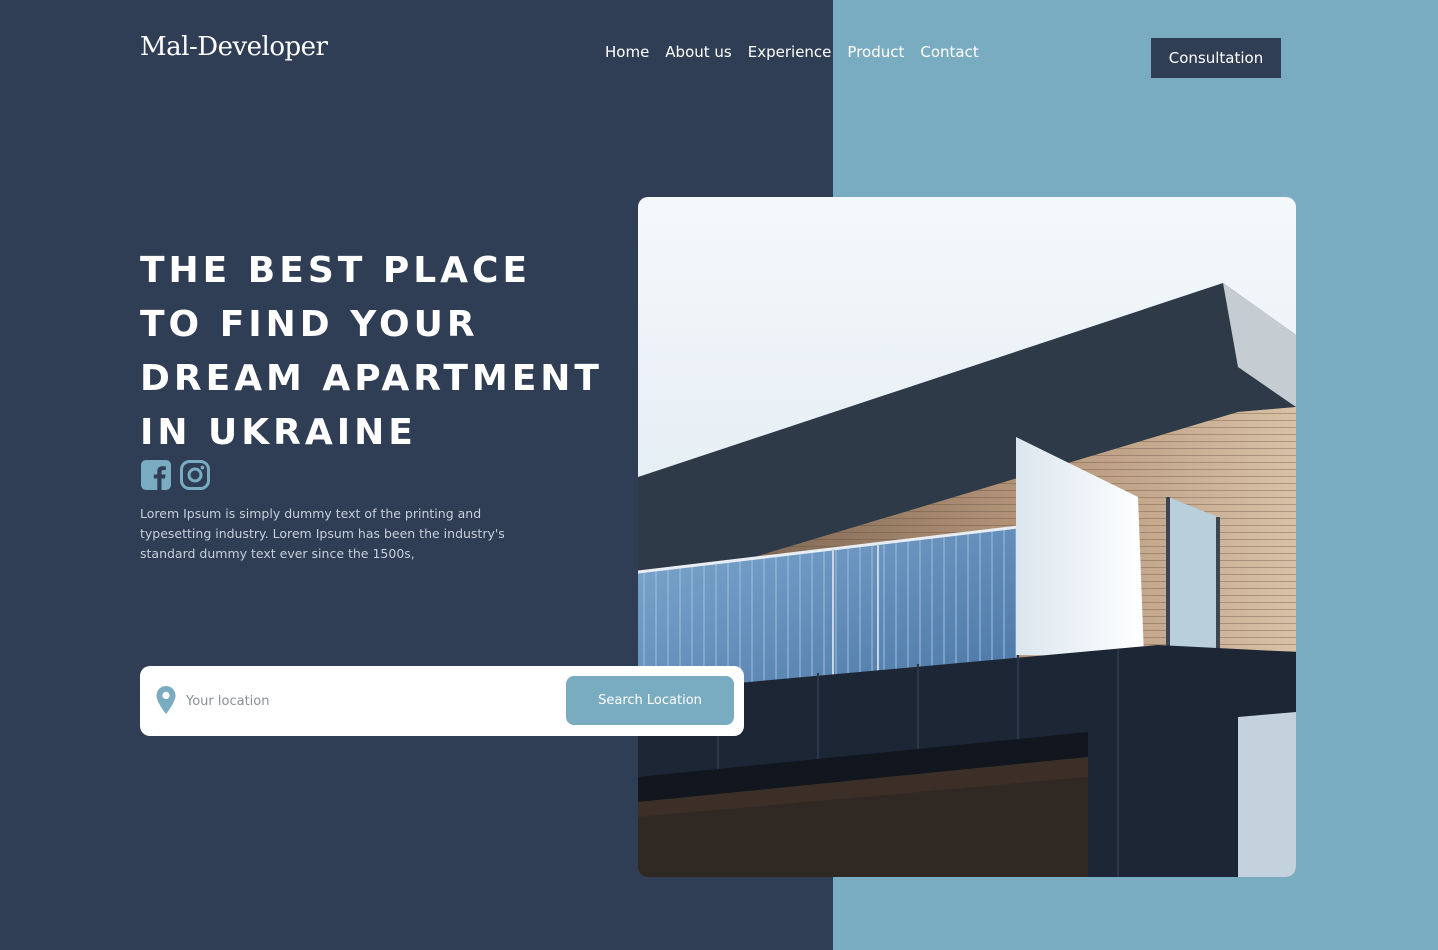 This screenshot has width=1438, height=950. What do you see at coordinates (1216, 58) in the screenshot?
I see `consultation-button: Consultation` at bounding box center [1216, 58].